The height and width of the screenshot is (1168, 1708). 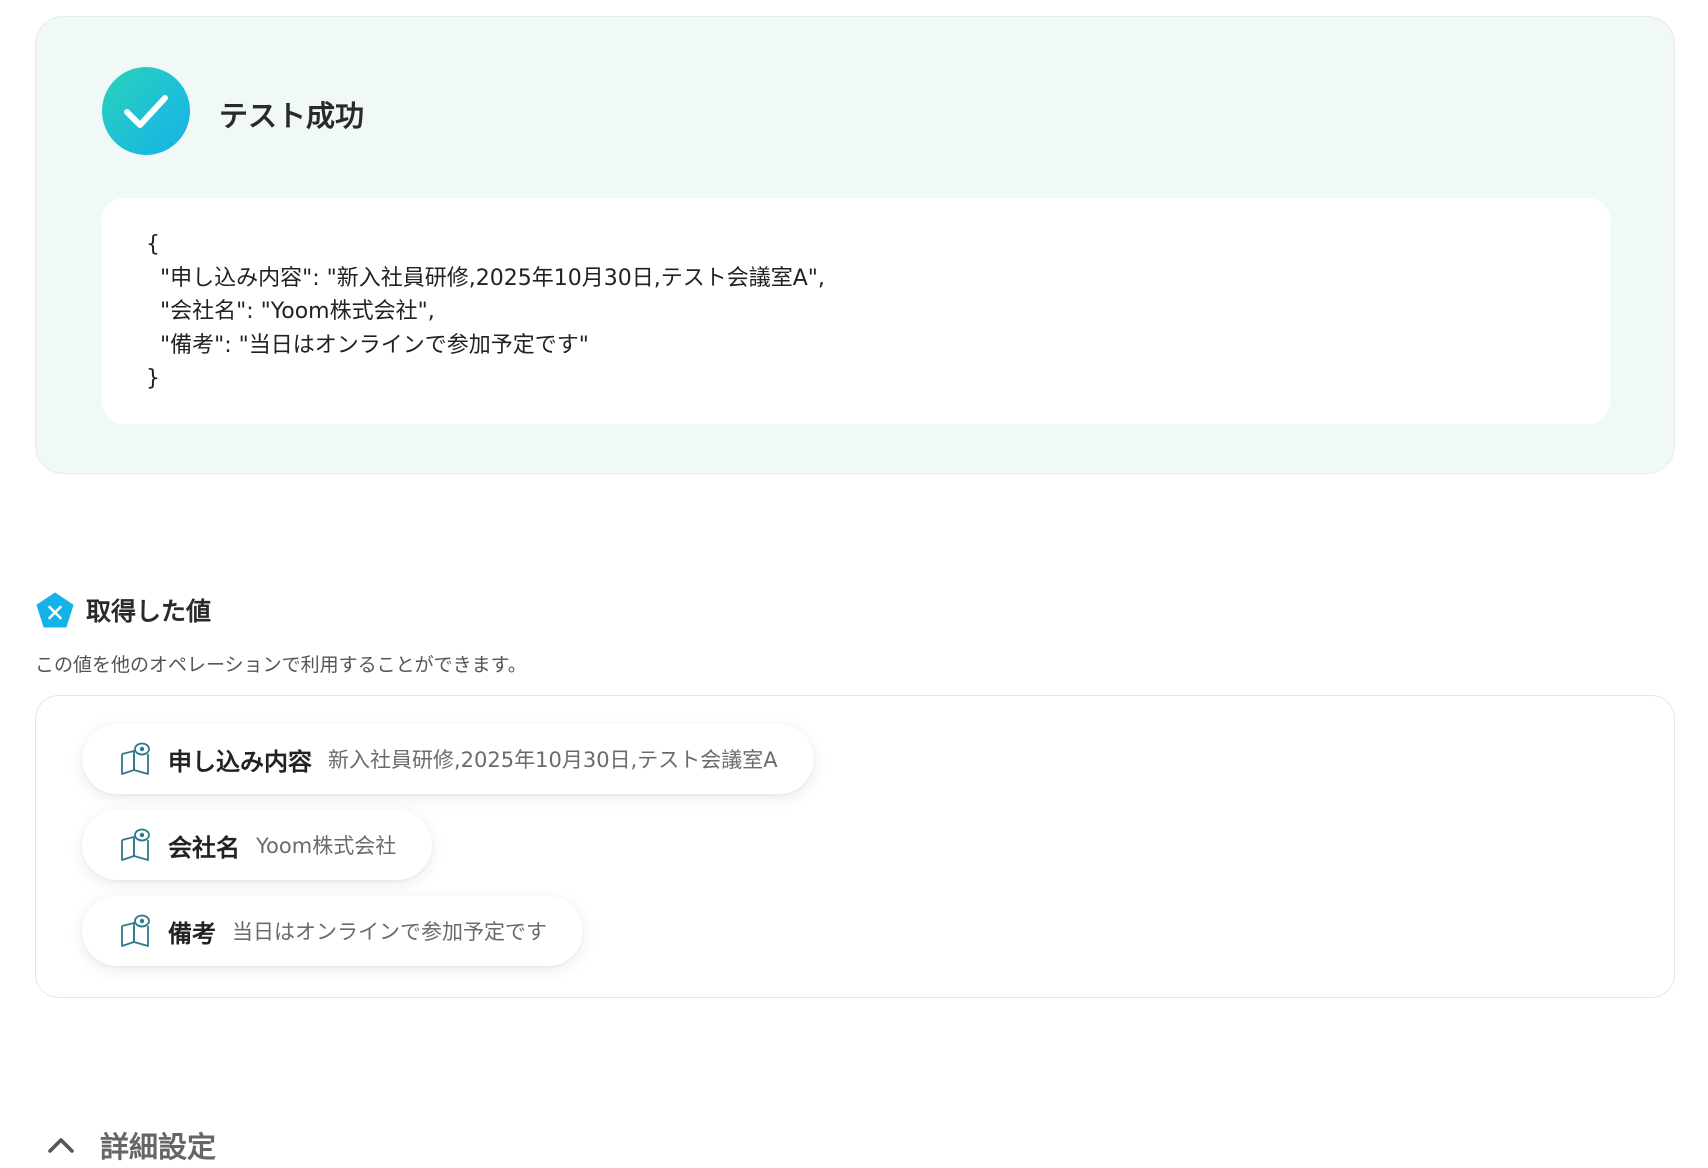 I want to click on chevron-up-icon, so click(x=61, y=1145).